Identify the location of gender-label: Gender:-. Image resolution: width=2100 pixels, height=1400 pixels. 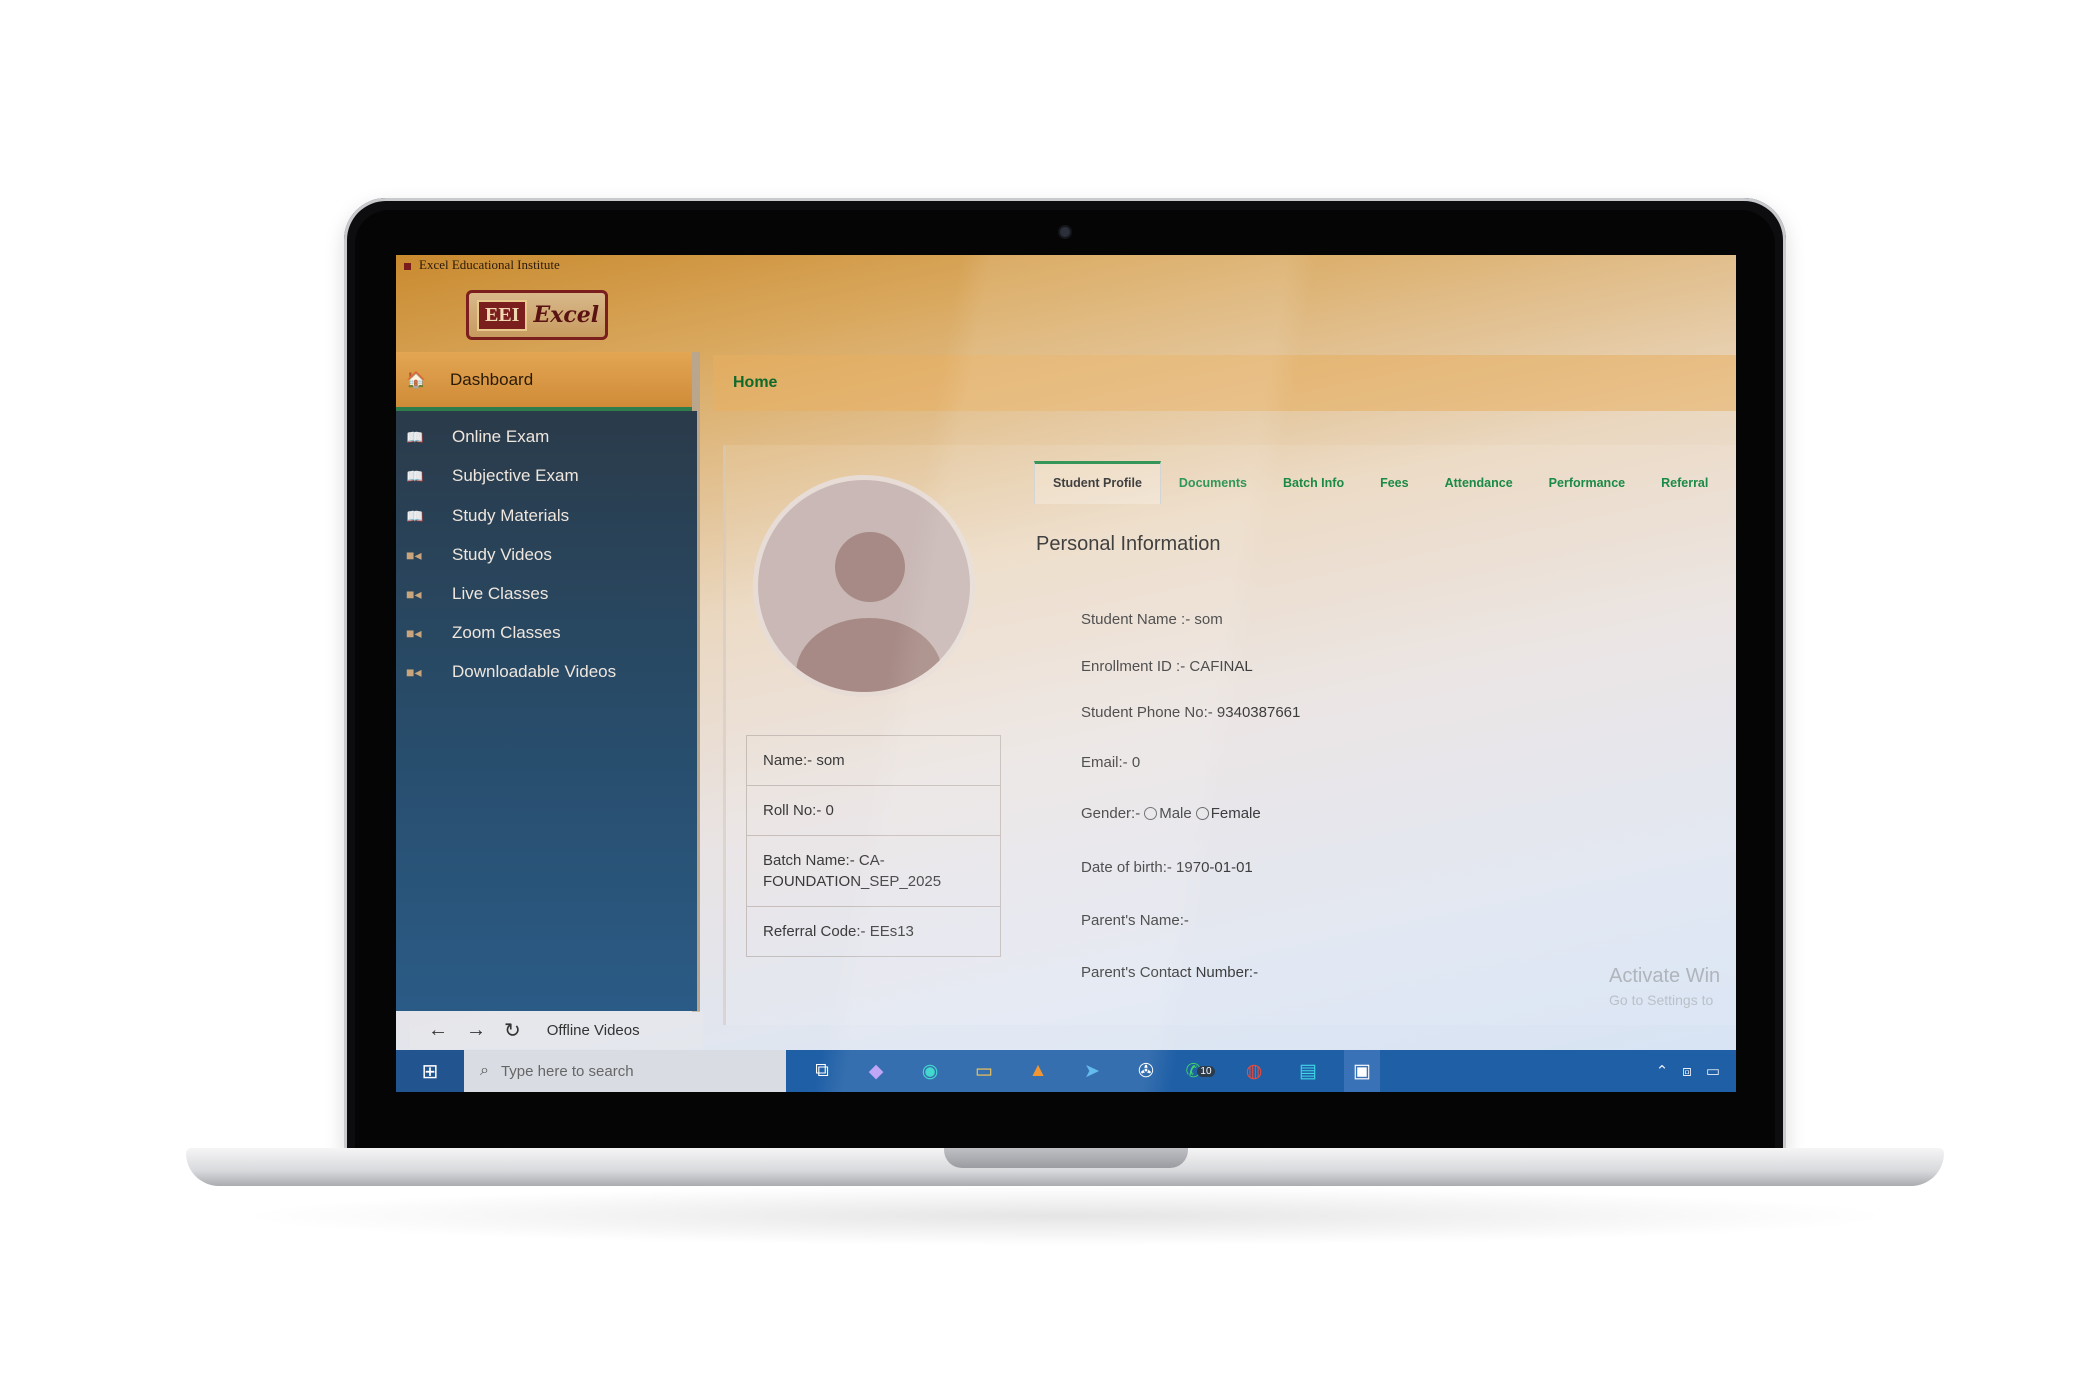
(1111, 813).